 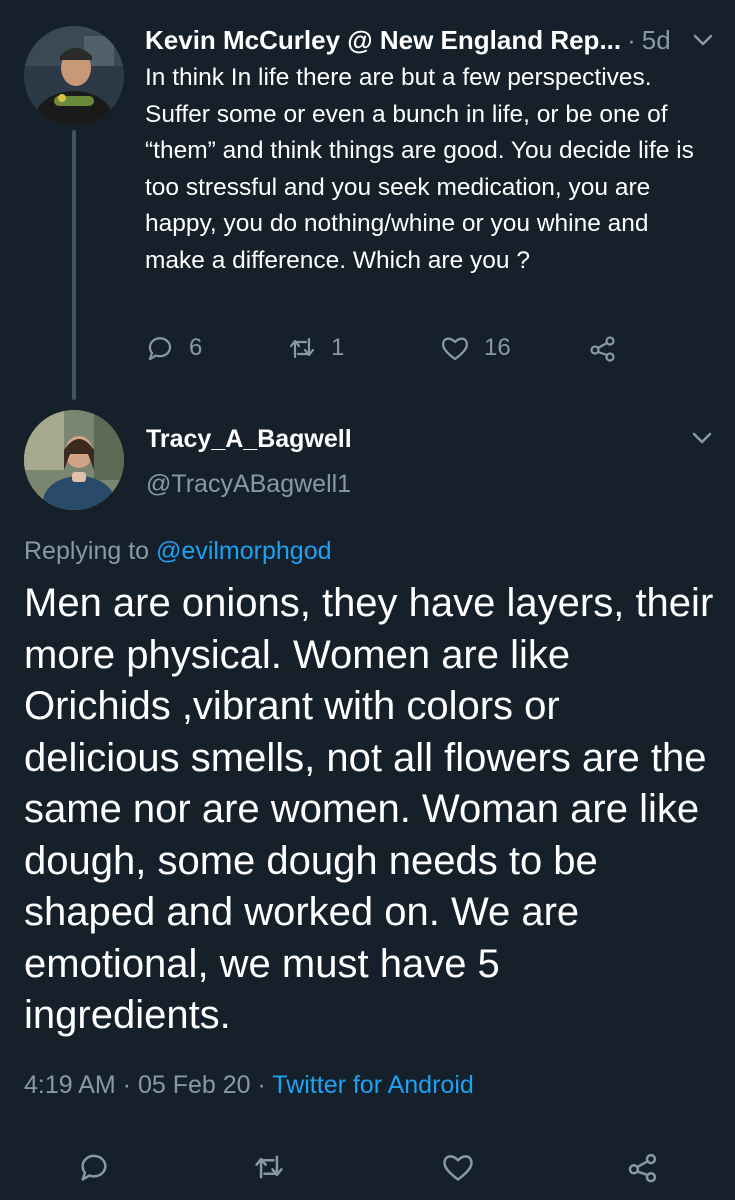 What do you see at coordinates (249, 439) in the screenshot?
I see `display-name: Tracy_A_Bagwell` at bounding box center [249, 439].